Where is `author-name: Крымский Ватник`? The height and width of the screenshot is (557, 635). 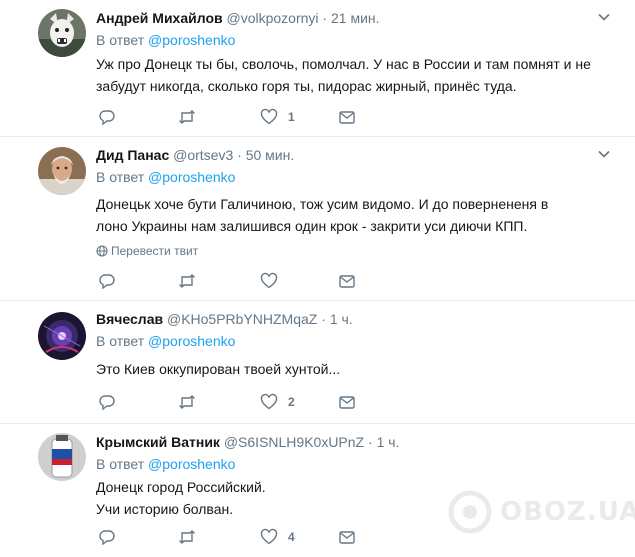 author-name: Крымский Ватник is located at coordinates (158, 442).